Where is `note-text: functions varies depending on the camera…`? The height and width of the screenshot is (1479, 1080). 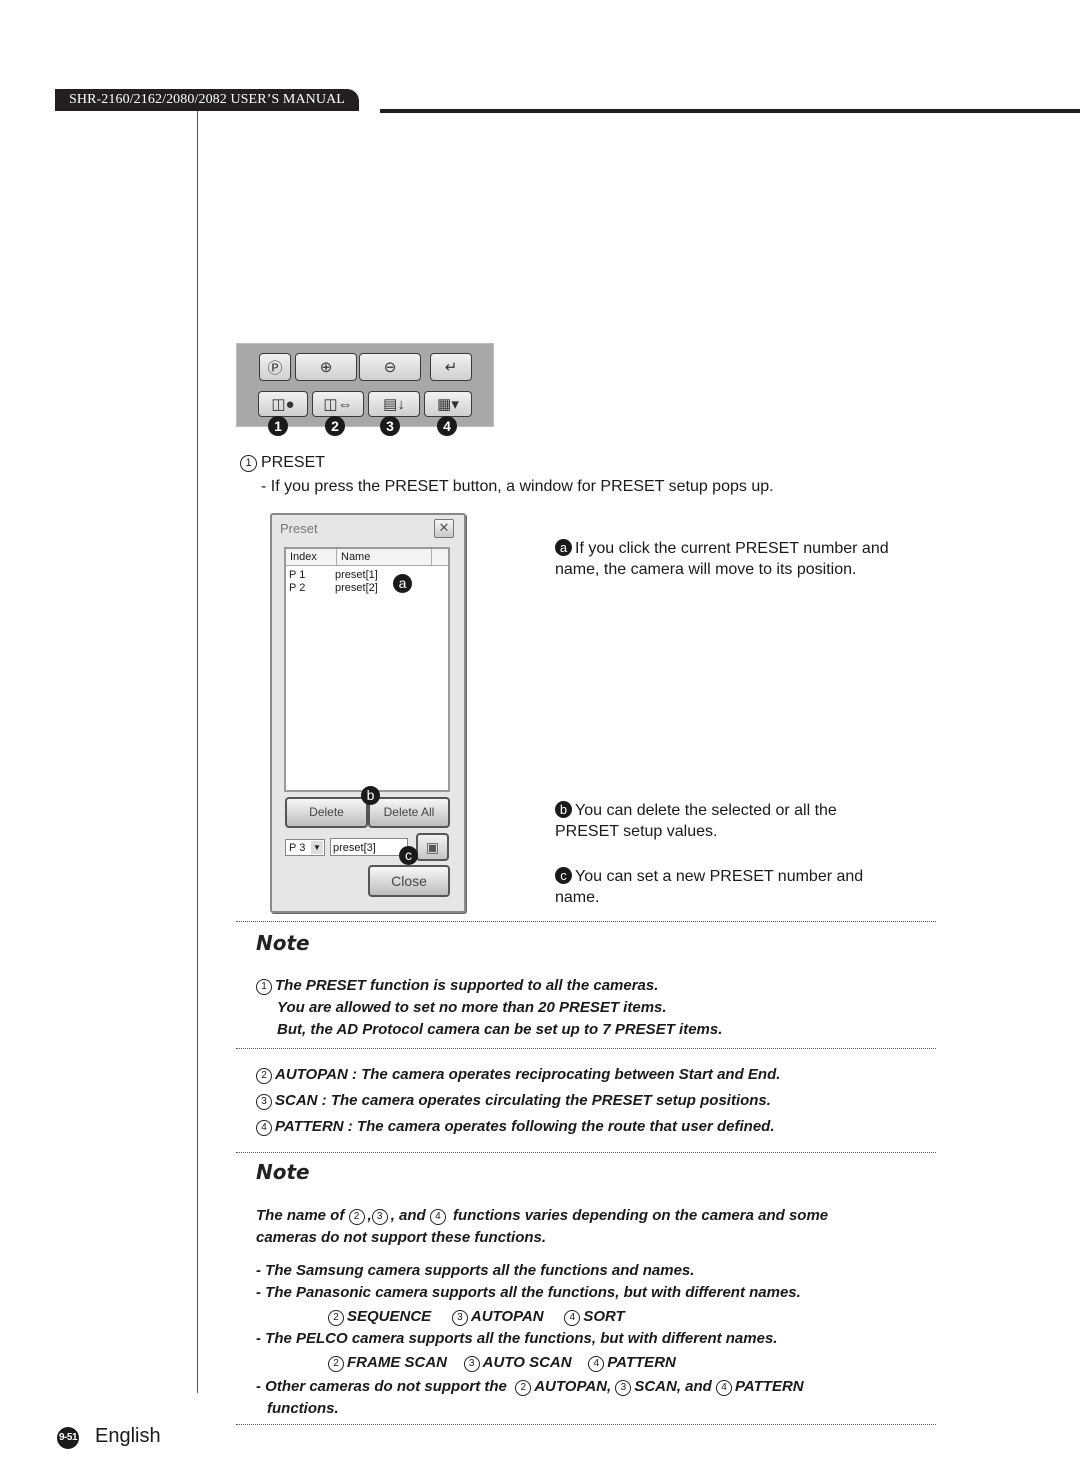
note-text: functions varies depending on the camera… is located at coordinates (641, 1215).